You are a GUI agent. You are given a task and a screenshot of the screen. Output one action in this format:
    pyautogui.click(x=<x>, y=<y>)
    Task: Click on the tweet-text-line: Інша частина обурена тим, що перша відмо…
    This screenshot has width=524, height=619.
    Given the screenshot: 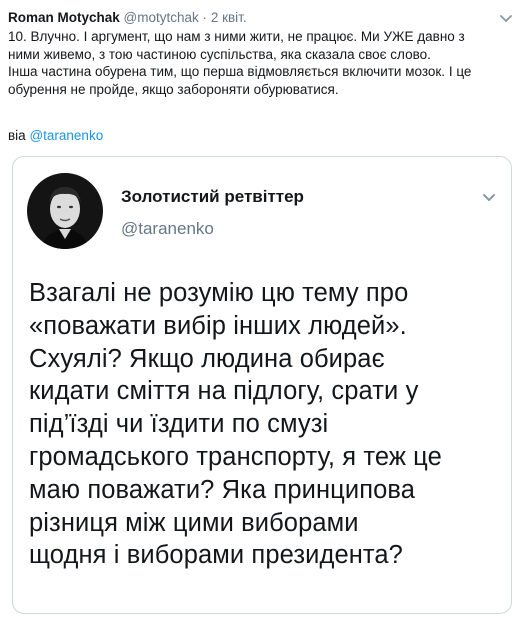 What is the action you would take?
    pyautogui.click(x=240, y=71)
    